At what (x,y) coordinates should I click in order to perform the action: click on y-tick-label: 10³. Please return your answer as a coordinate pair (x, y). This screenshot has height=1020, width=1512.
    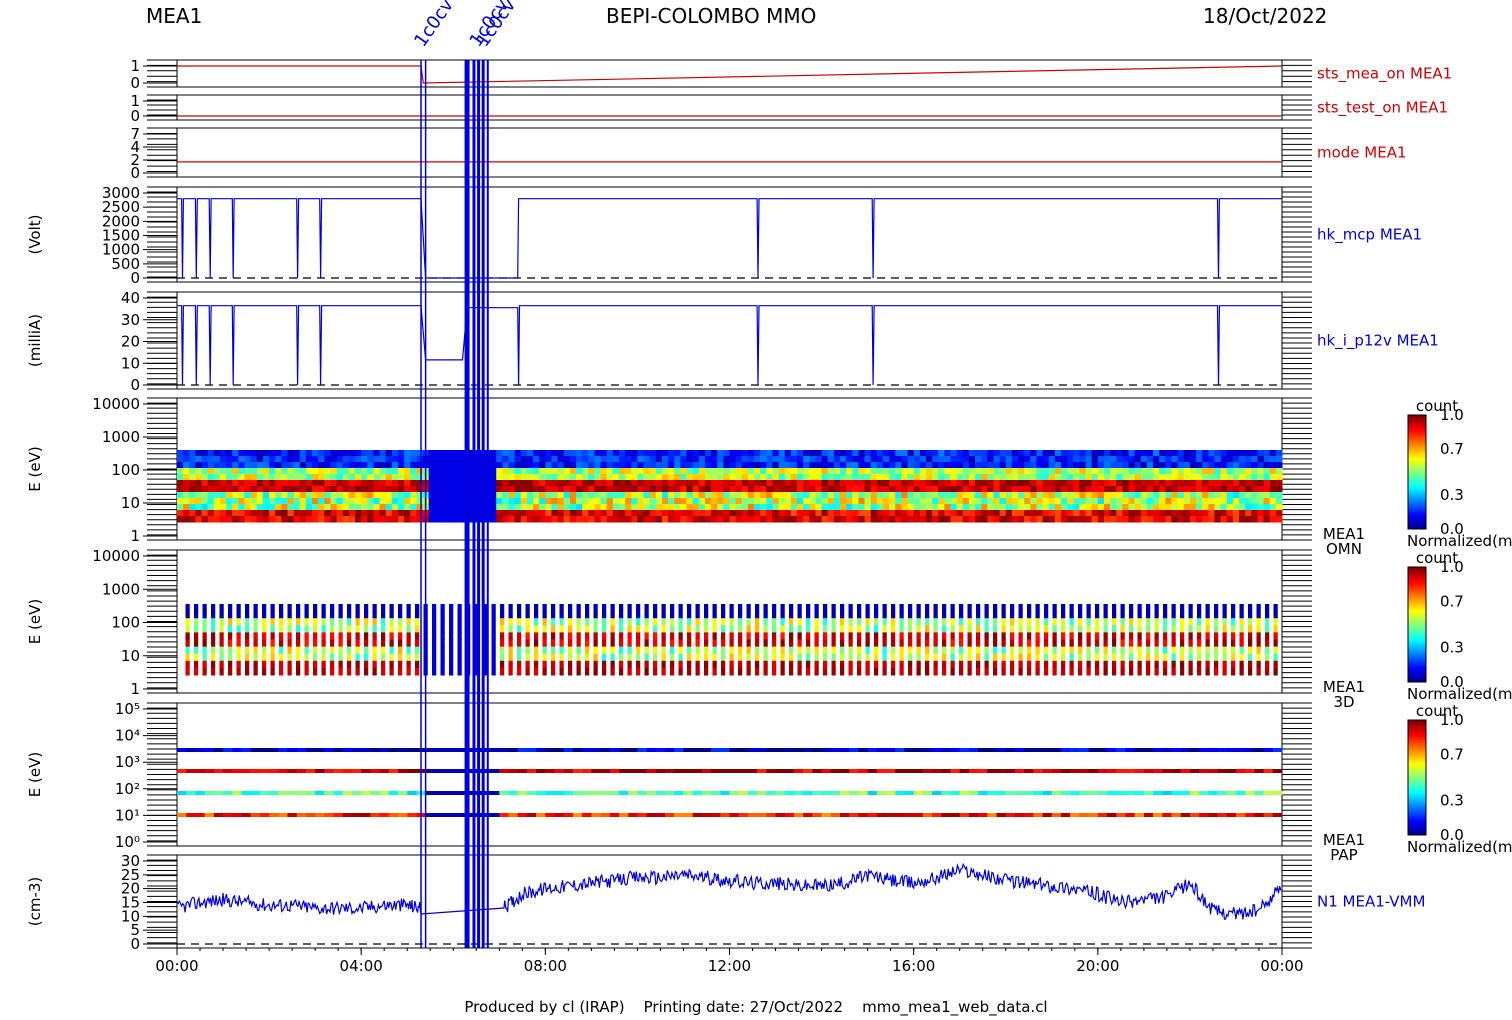
    Looking at the image, I should click on (127, 762).